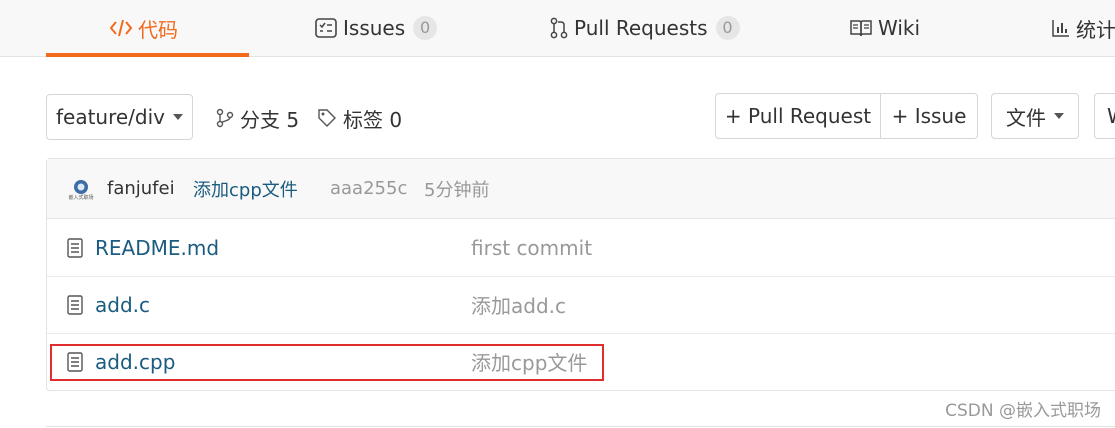 This screenshot has width=1115, height=428. I want to click on tab-pull-requests: Pull Requests 0, so click(645, 28).